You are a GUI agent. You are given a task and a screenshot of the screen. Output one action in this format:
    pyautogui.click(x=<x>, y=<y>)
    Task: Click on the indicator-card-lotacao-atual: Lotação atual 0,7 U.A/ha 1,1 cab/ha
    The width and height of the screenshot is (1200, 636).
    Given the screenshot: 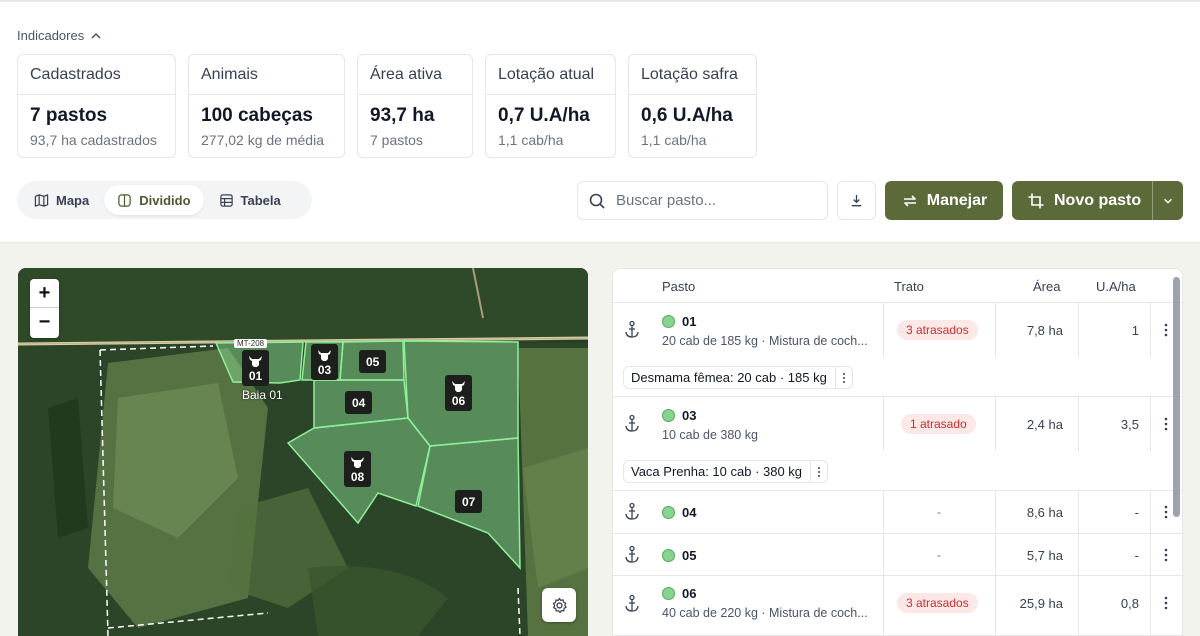 What is the action you would take?
    pyautogui.click(x=550, y=106)
    